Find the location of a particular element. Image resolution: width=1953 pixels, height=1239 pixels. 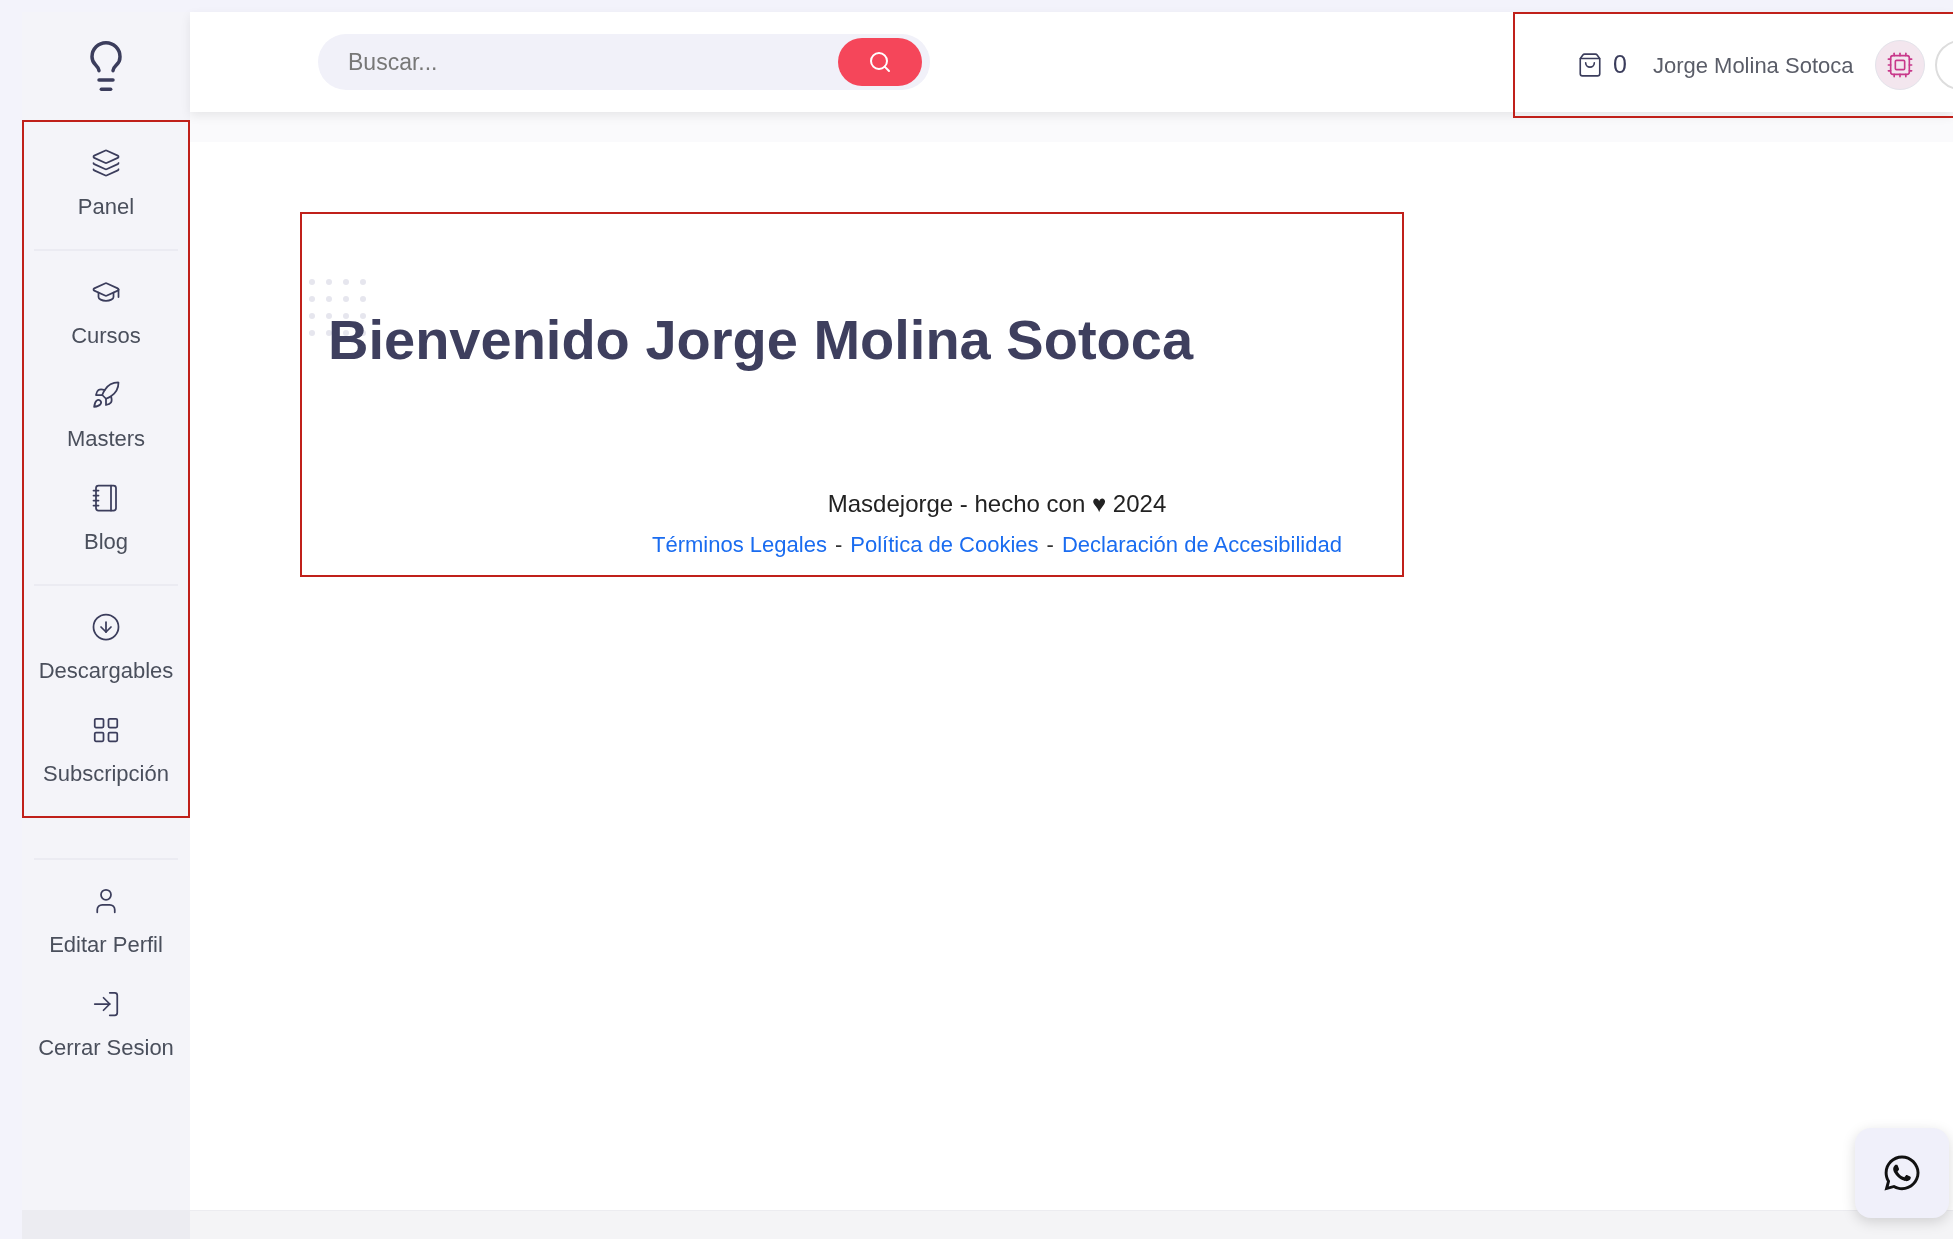

layers-icon is located at coordinates (106, 163).